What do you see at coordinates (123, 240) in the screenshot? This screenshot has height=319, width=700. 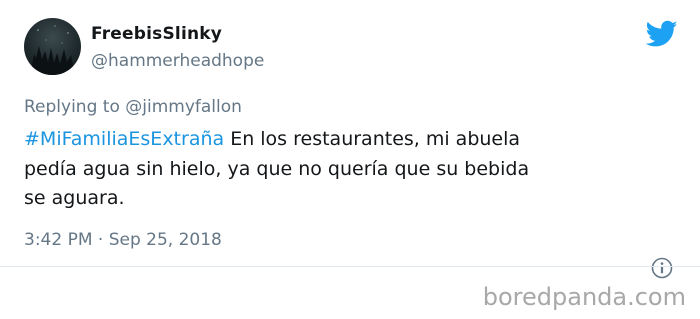 I see `tweet-timestamp: 3:42 PM · Sep 25, 2018` at bounding box center [123, 240].